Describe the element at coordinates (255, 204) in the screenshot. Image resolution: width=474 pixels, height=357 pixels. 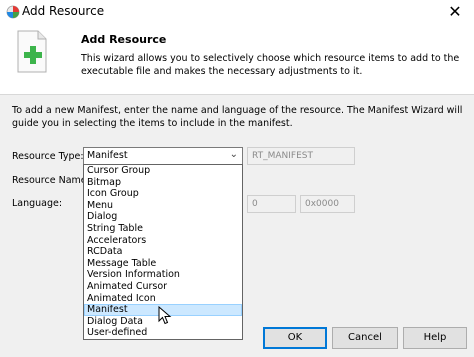
I see `language-id-value: 0` at that location.